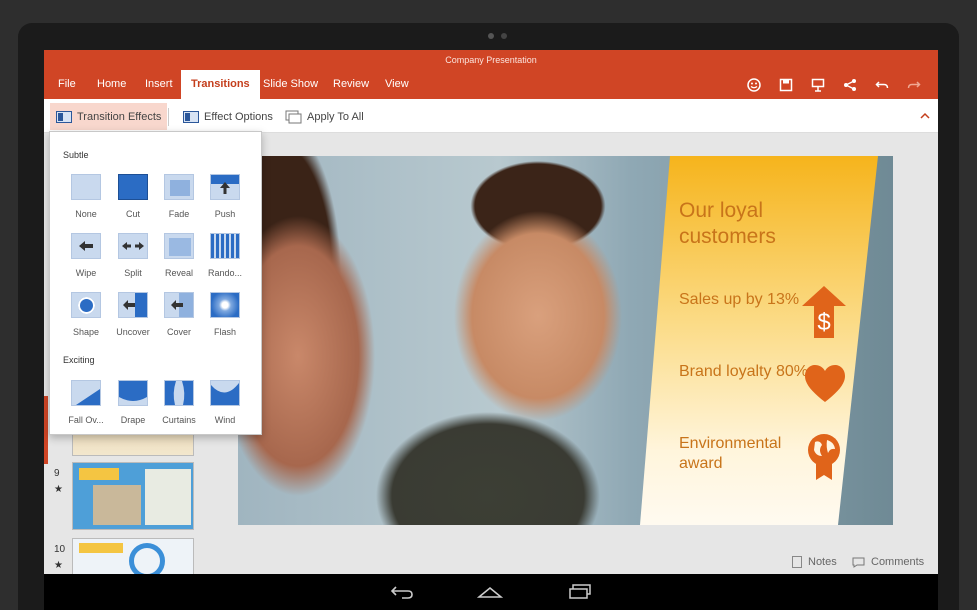  What do you see at coordinates (898, 562) in the screenshot?
I see `comments-label: Comments` at bounding box center [898, 562].